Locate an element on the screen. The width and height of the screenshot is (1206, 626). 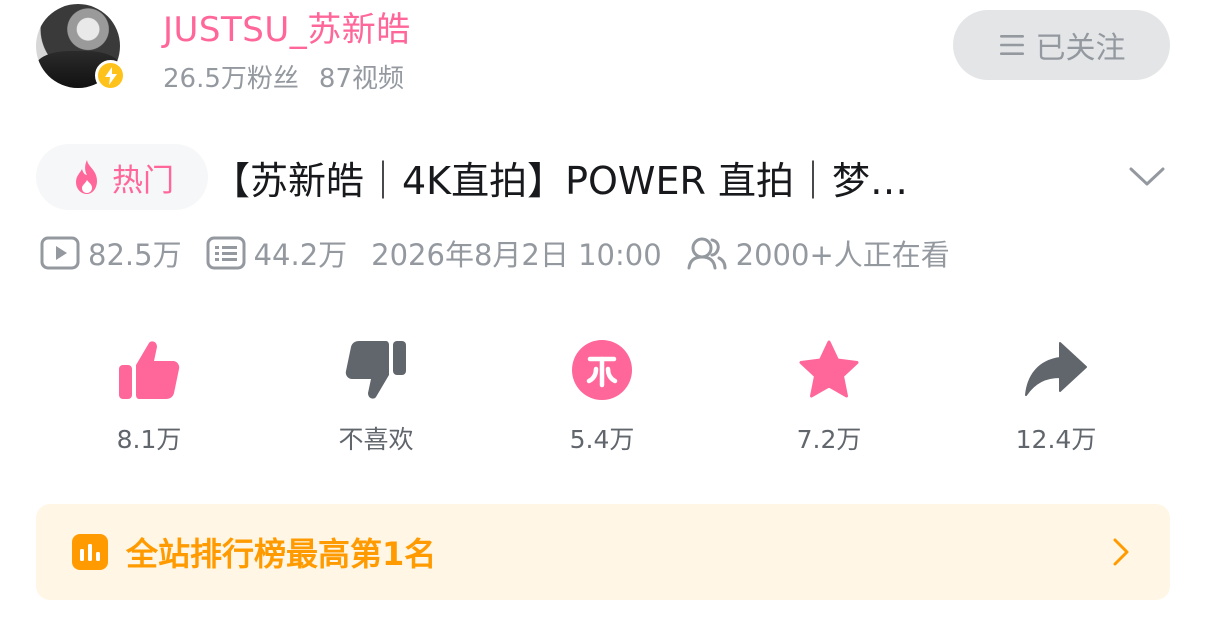
watching-count: 2000+人正在看 is located at coordinates (818, 253).